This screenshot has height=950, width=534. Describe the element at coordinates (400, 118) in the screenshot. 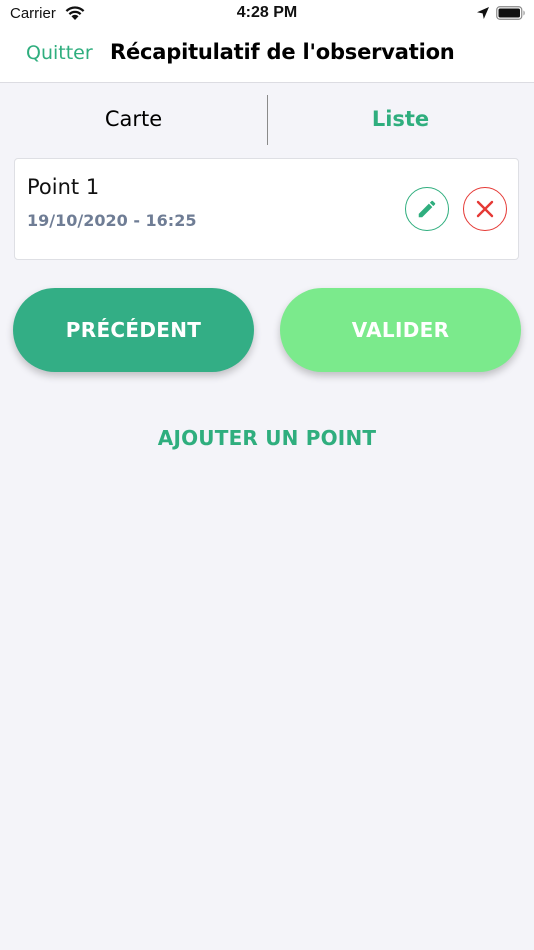

I see `tab-liste: Liste` at that location.